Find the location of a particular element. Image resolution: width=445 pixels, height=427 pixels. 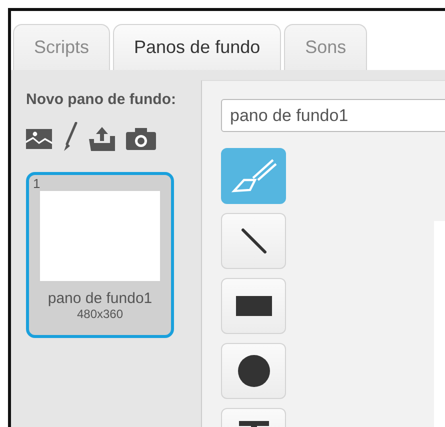

paintbrush-icon is located at coordinates (70, 137).